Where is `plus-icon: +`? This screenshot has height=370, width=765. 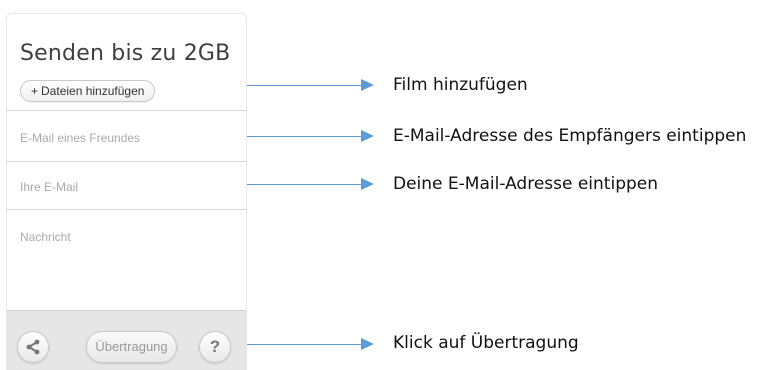 plus-icon: + is located at coordinates (35, 91).